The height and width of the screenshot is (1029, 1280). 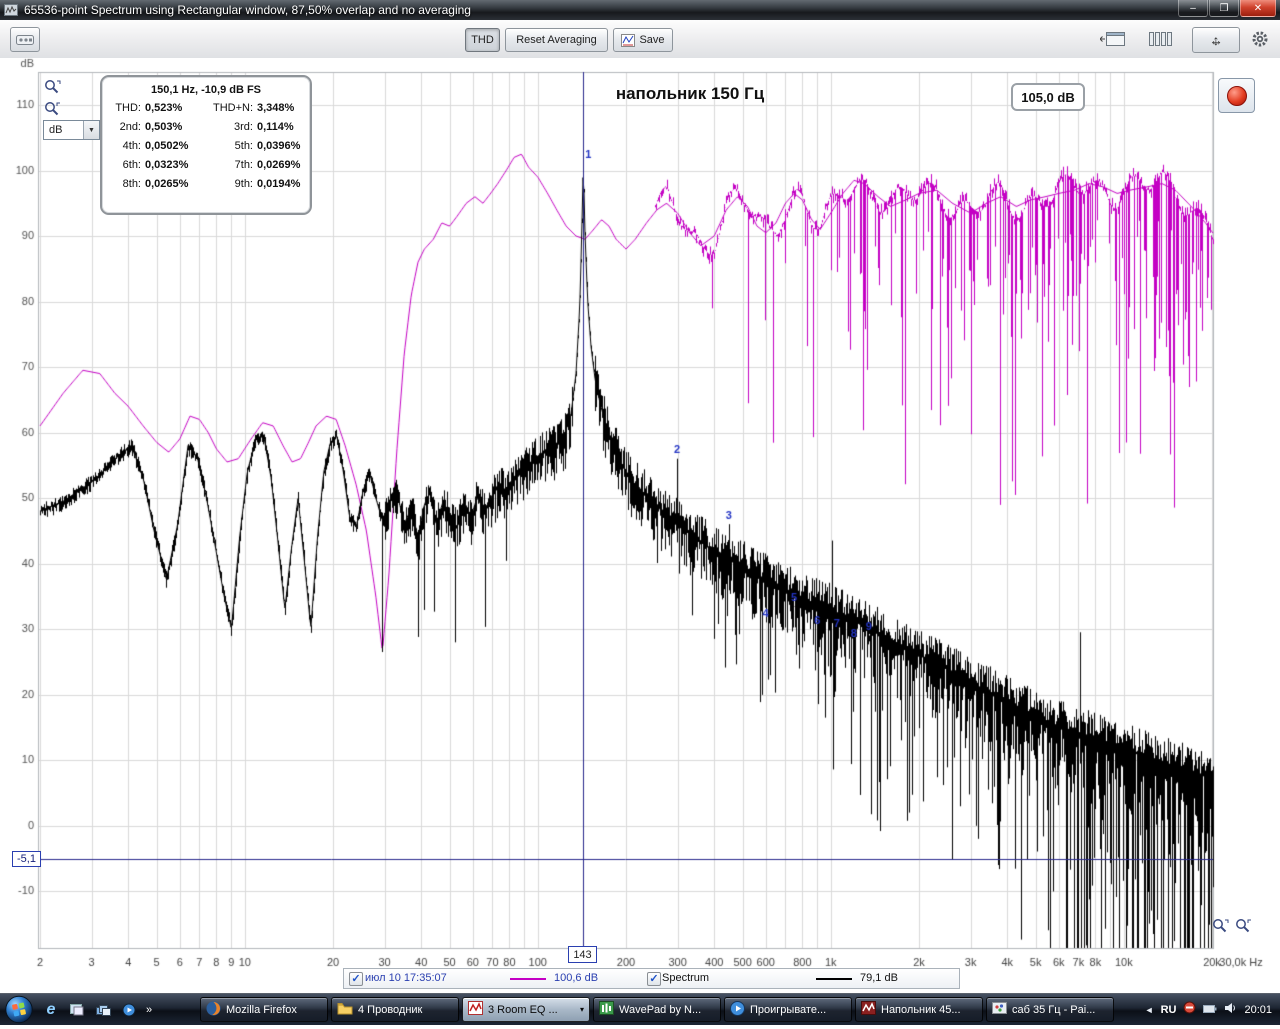 I want to click on record-icon, so click(x=1236, y=95).